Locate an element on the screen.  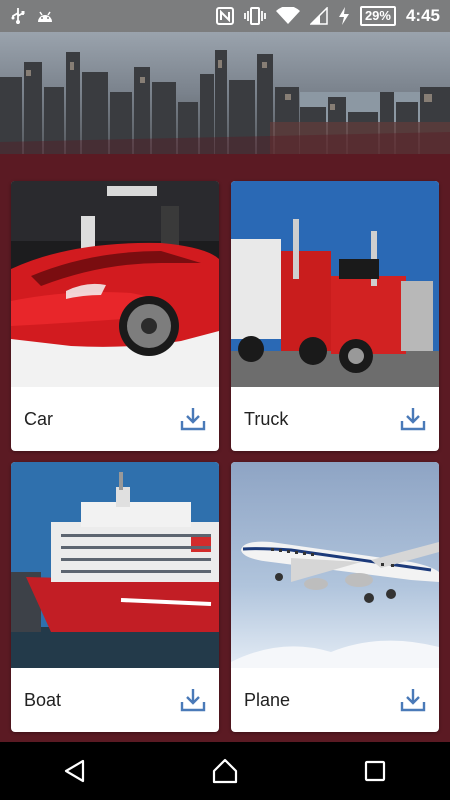
card-plane-footer: Plane is located at coordinates (335, 700).